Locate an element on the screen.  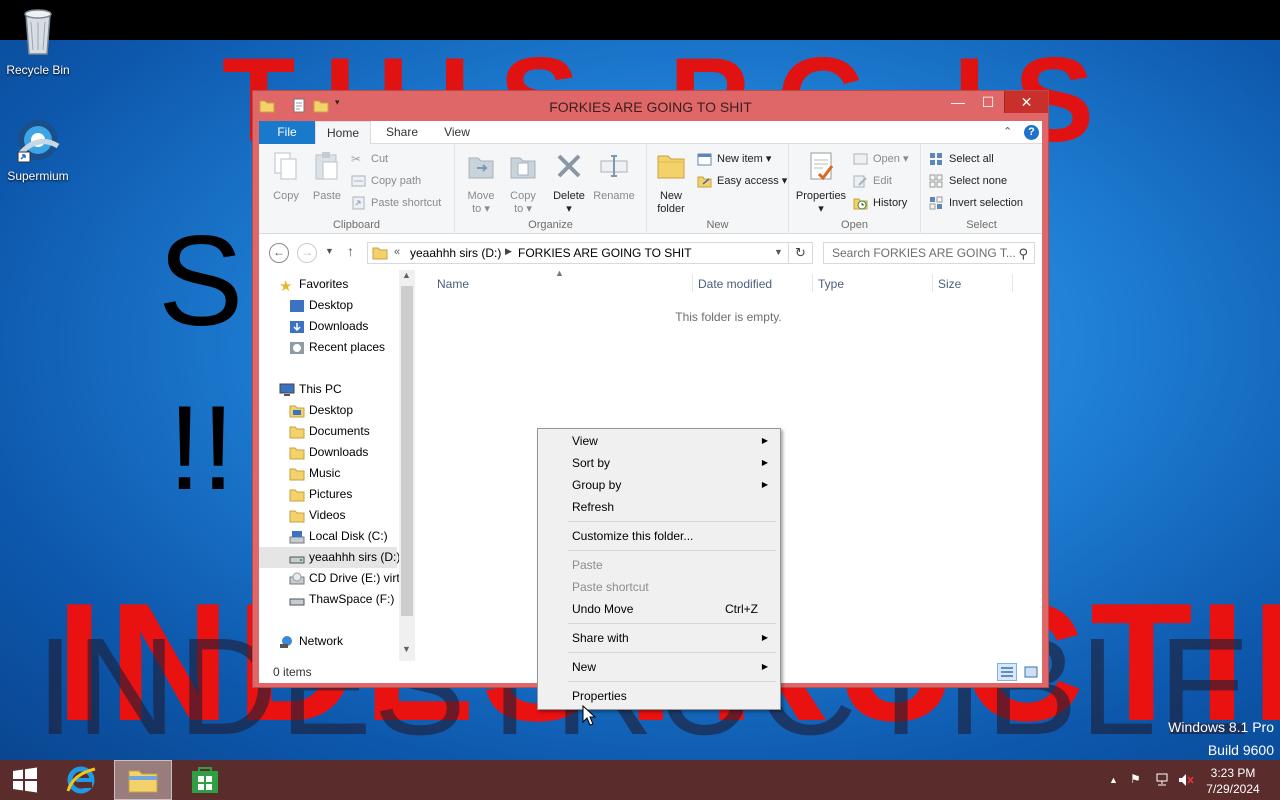
desktop-icon-supermium: Supermium is located at coordinates (38, 149).